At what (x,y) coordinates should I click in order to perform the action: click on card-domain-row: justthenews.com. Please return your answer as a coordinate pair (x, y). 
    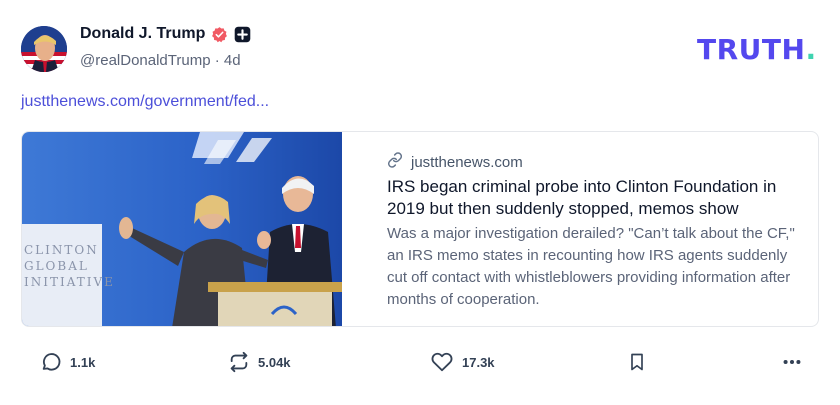
    Looking at the image, I should click on (455, 162).